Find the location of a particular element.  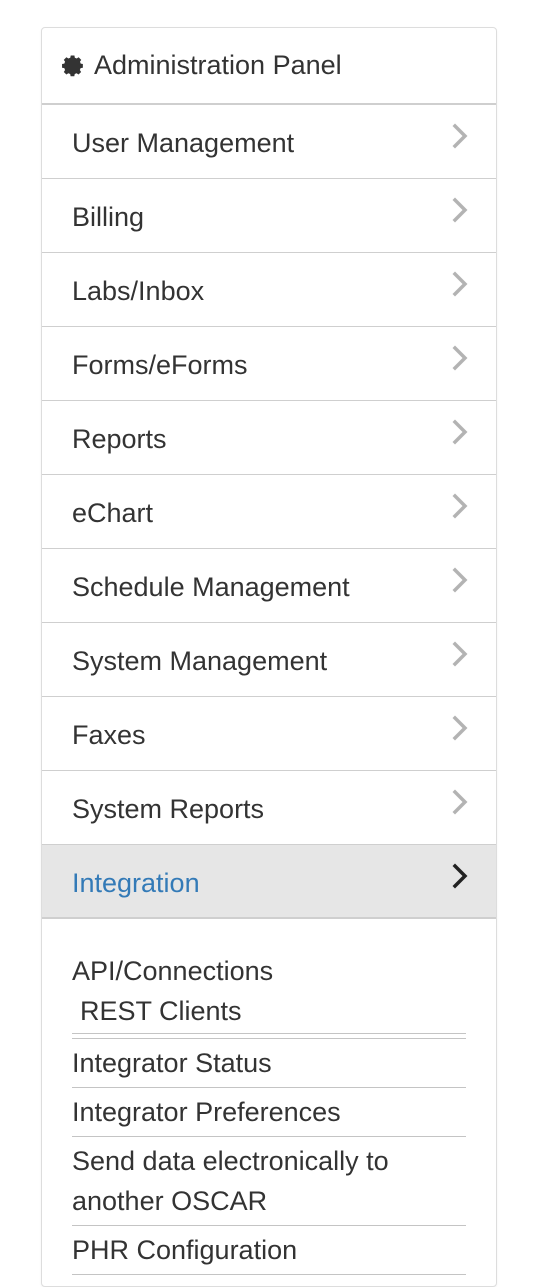

menu-item-label: System Management is located at coordinates (200, 661).